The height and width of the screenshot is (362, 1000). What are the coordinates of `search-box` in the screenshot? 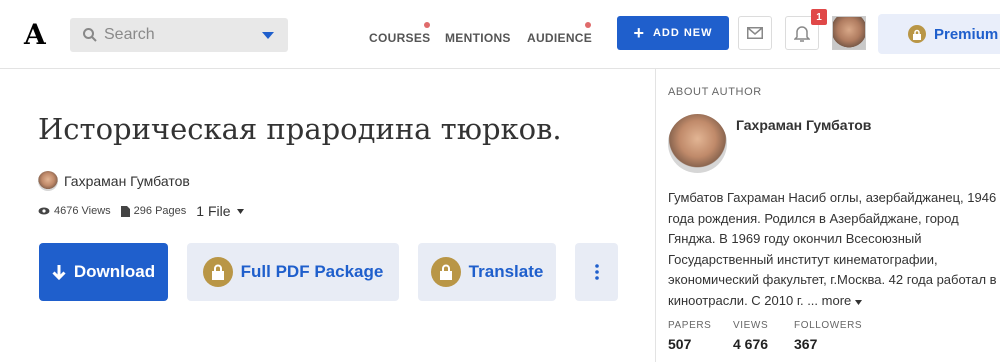 It's located at (179, 35).